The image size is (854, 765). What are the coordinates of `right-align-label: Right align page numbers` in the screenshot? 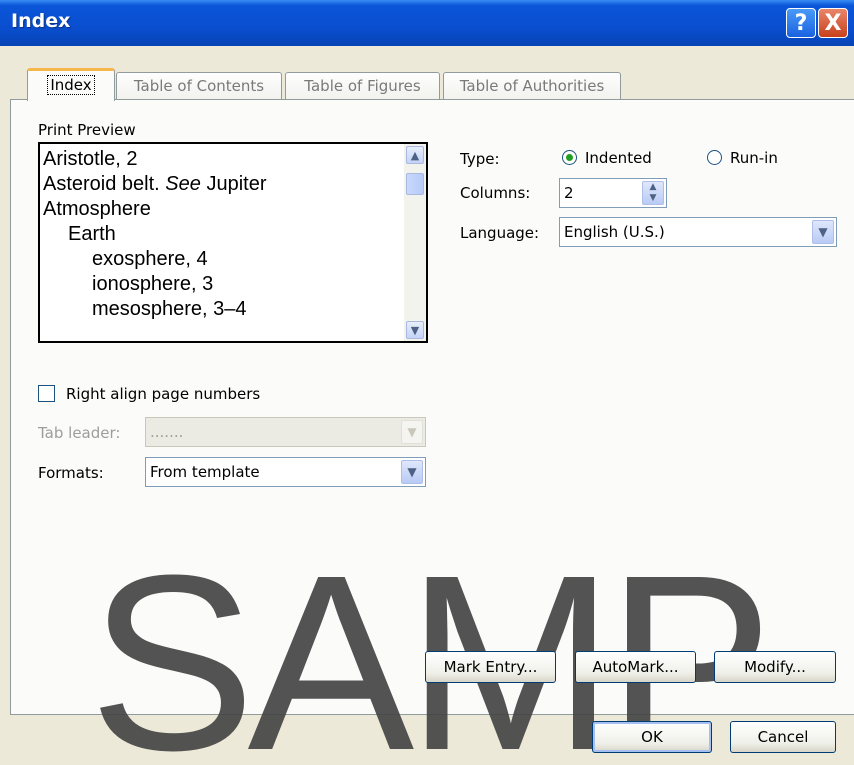 It's located at (163, 394).